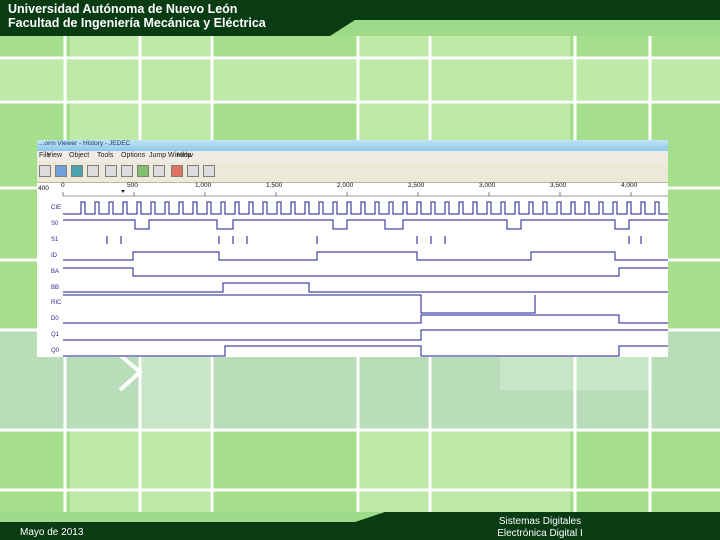 The height and width of the screenshot is (540, 720). Describe the element at coordinates (43, 188) in the screenshot. I see `ruler-start-label: 400` at that location.